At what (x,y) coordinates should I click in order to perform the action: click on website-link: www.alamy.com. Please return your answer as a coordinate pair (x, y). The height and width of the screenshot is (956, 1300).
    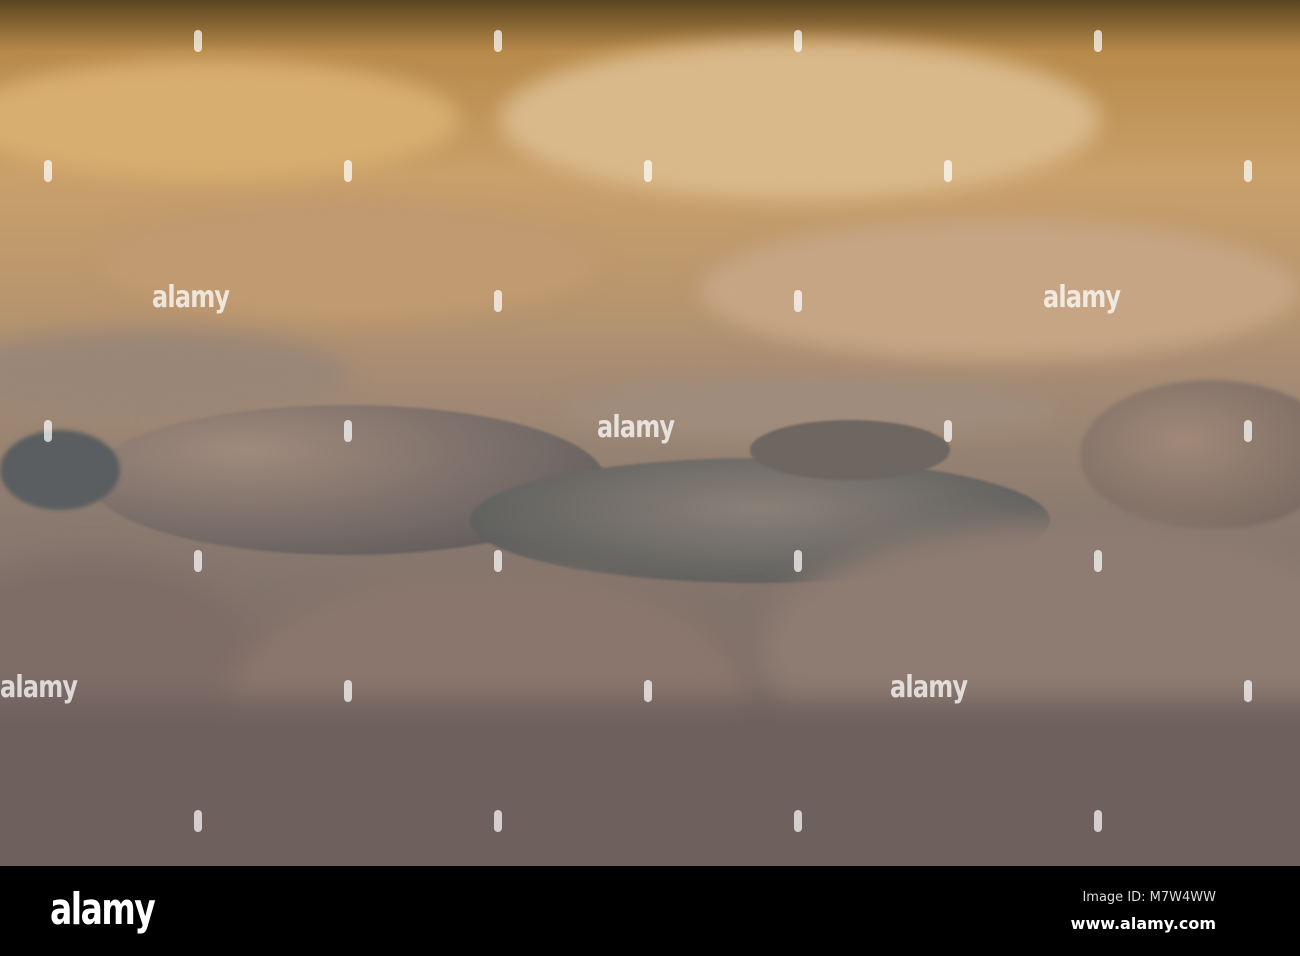
    Looking at the image, I should click on (1143, 923).